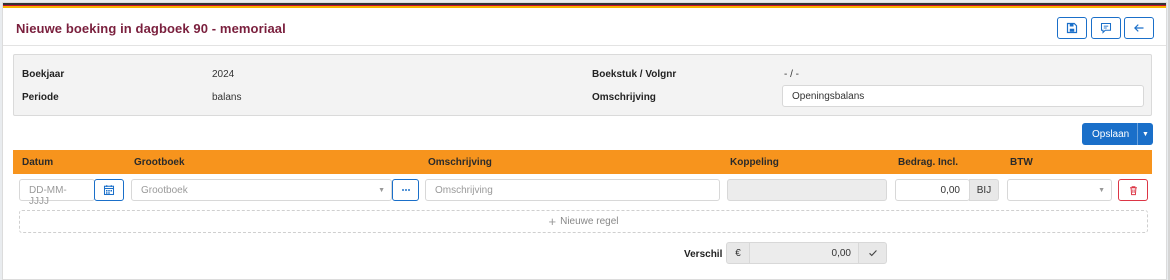  I want to click on add-row-label: Nieuwe regel, so click(589, 221).